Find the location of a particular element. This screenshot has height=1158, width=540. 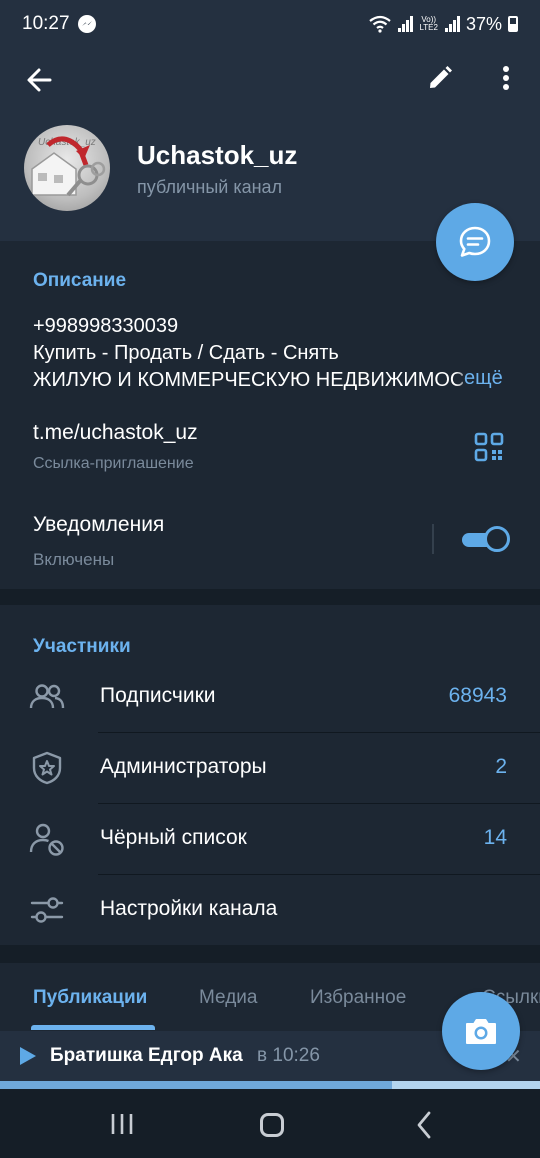

more-button is located at coordinates (506, 78).